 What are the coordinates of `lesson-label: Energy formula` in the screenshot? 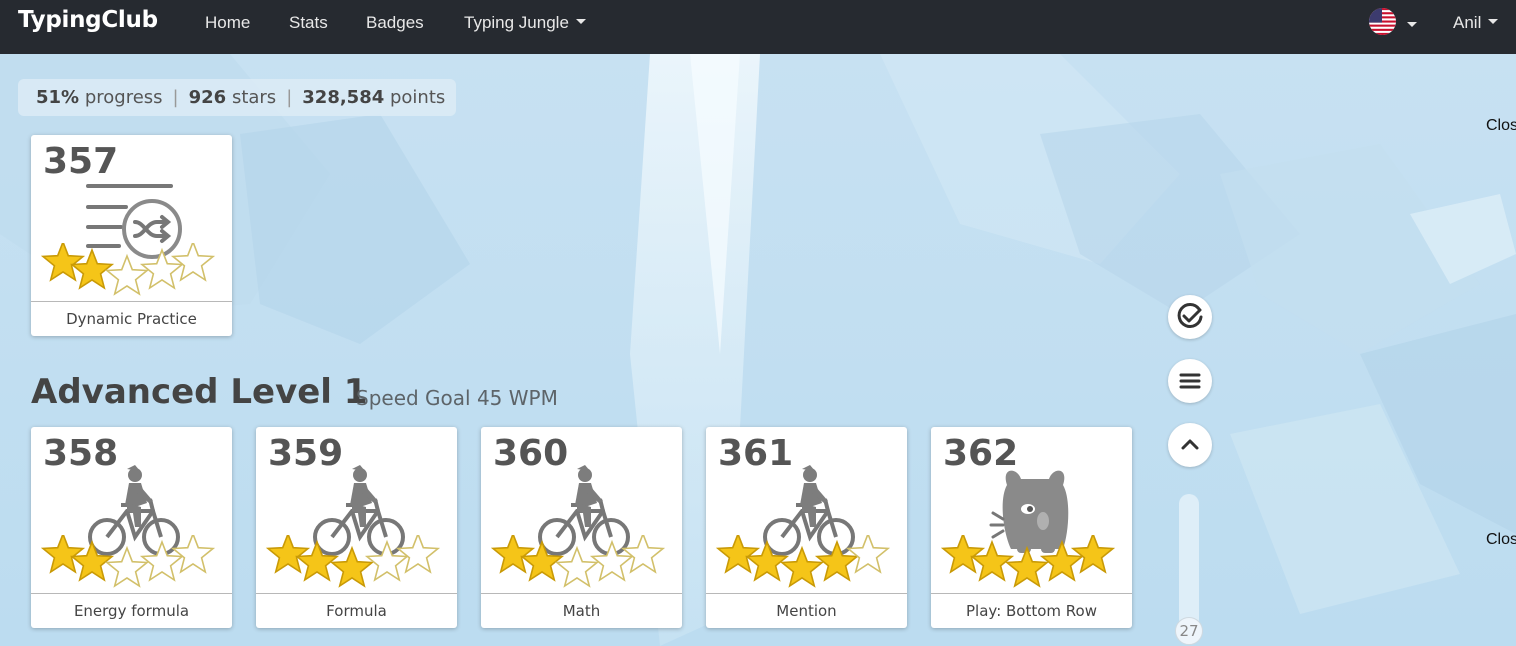 It's located at (131, 610).